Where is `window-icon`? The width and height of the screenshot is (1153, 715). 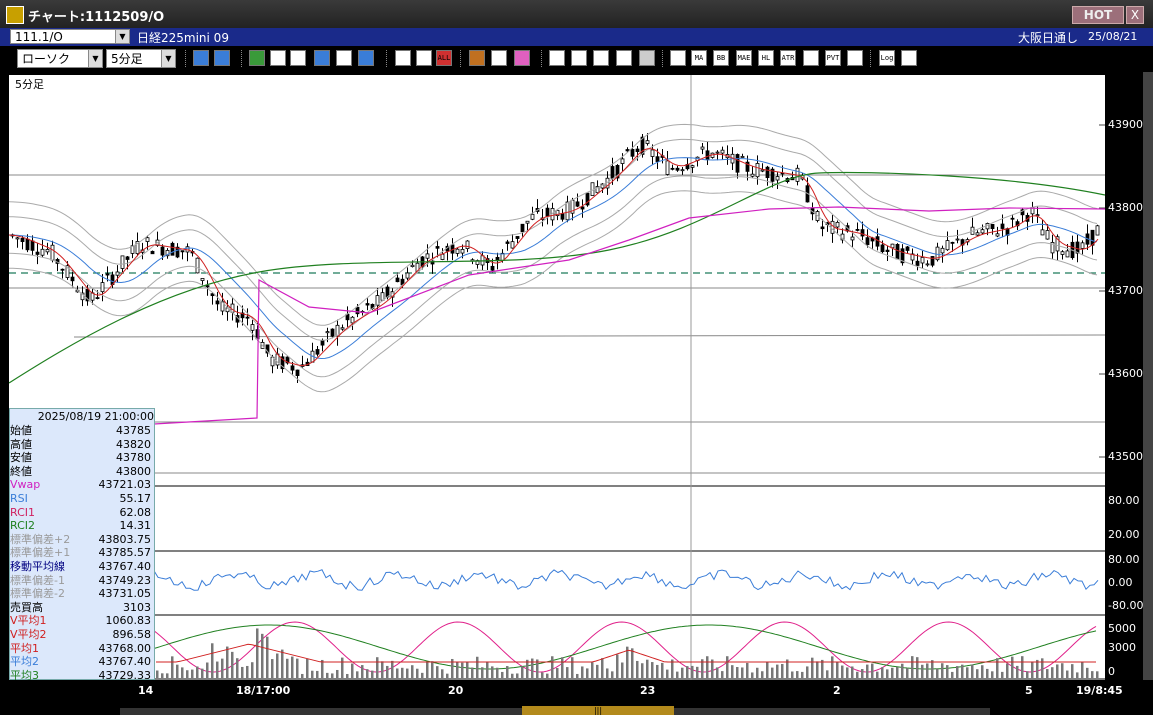 window-icon is located at coordinates (222, 58).